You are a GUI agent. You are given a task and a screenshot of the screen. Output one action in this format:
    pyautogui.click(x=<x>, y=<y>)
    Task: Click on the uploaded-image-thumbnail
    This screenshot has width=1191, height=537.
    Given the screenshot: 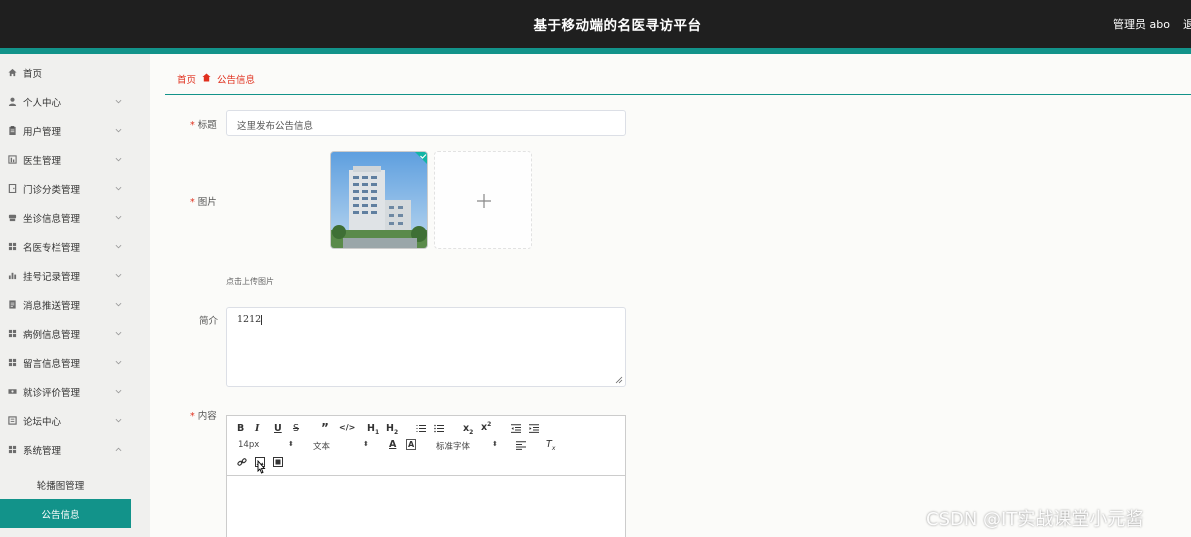 What is the action you would take?
    pyautogui.click(x=379, y=200)
    